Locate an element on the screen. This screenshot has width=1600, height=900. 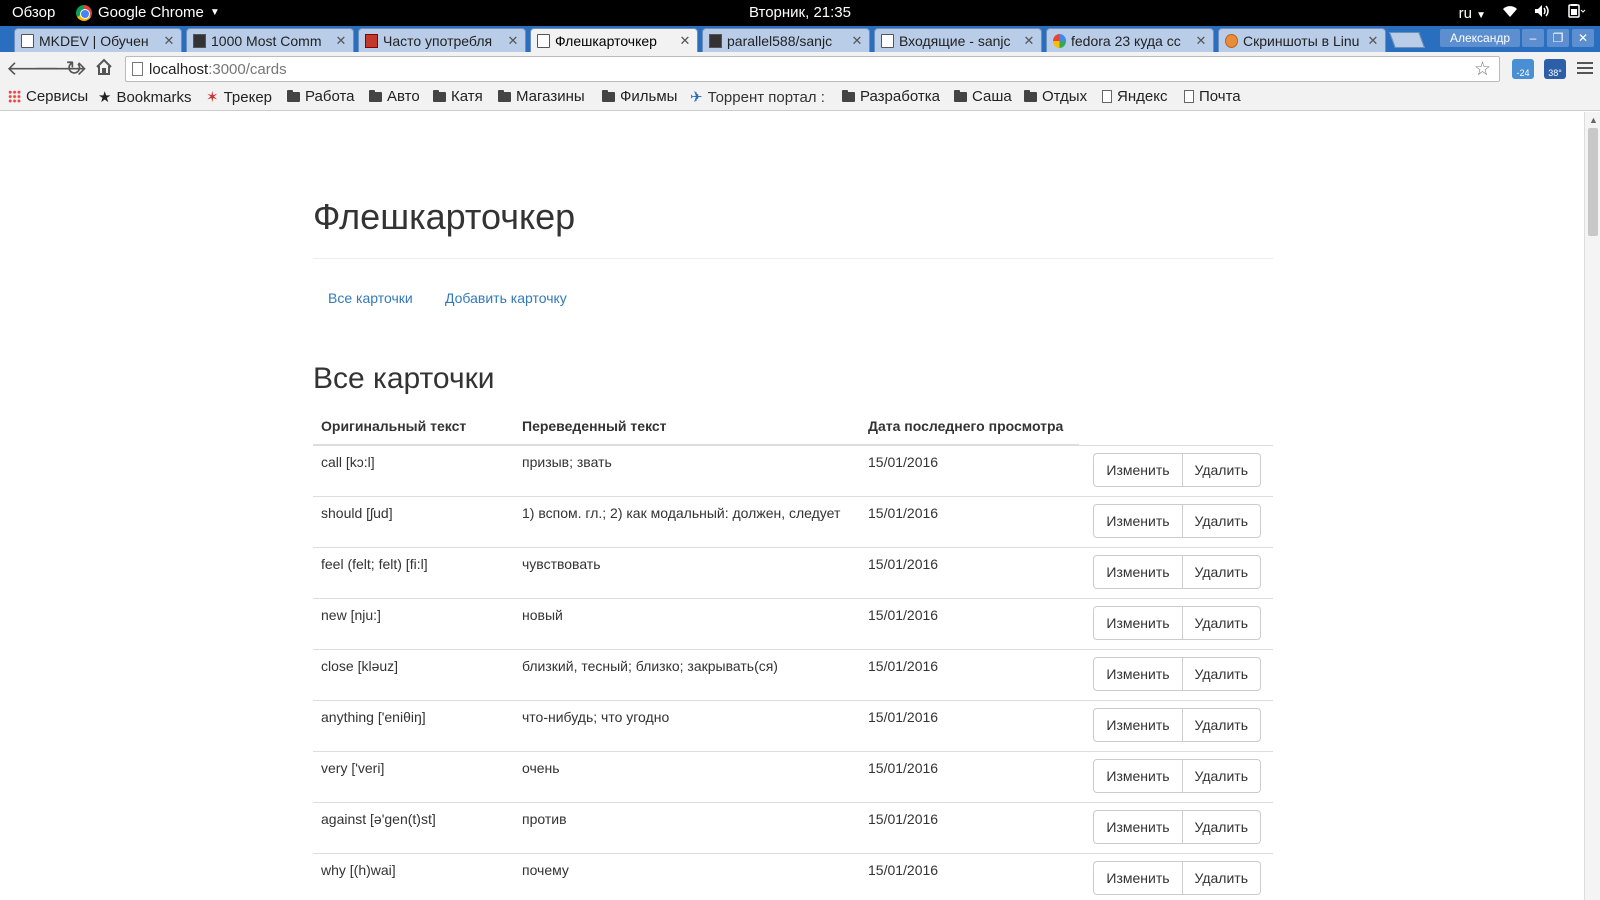
cell-date: 15/01/2016 is located at coordinates (969, 623).